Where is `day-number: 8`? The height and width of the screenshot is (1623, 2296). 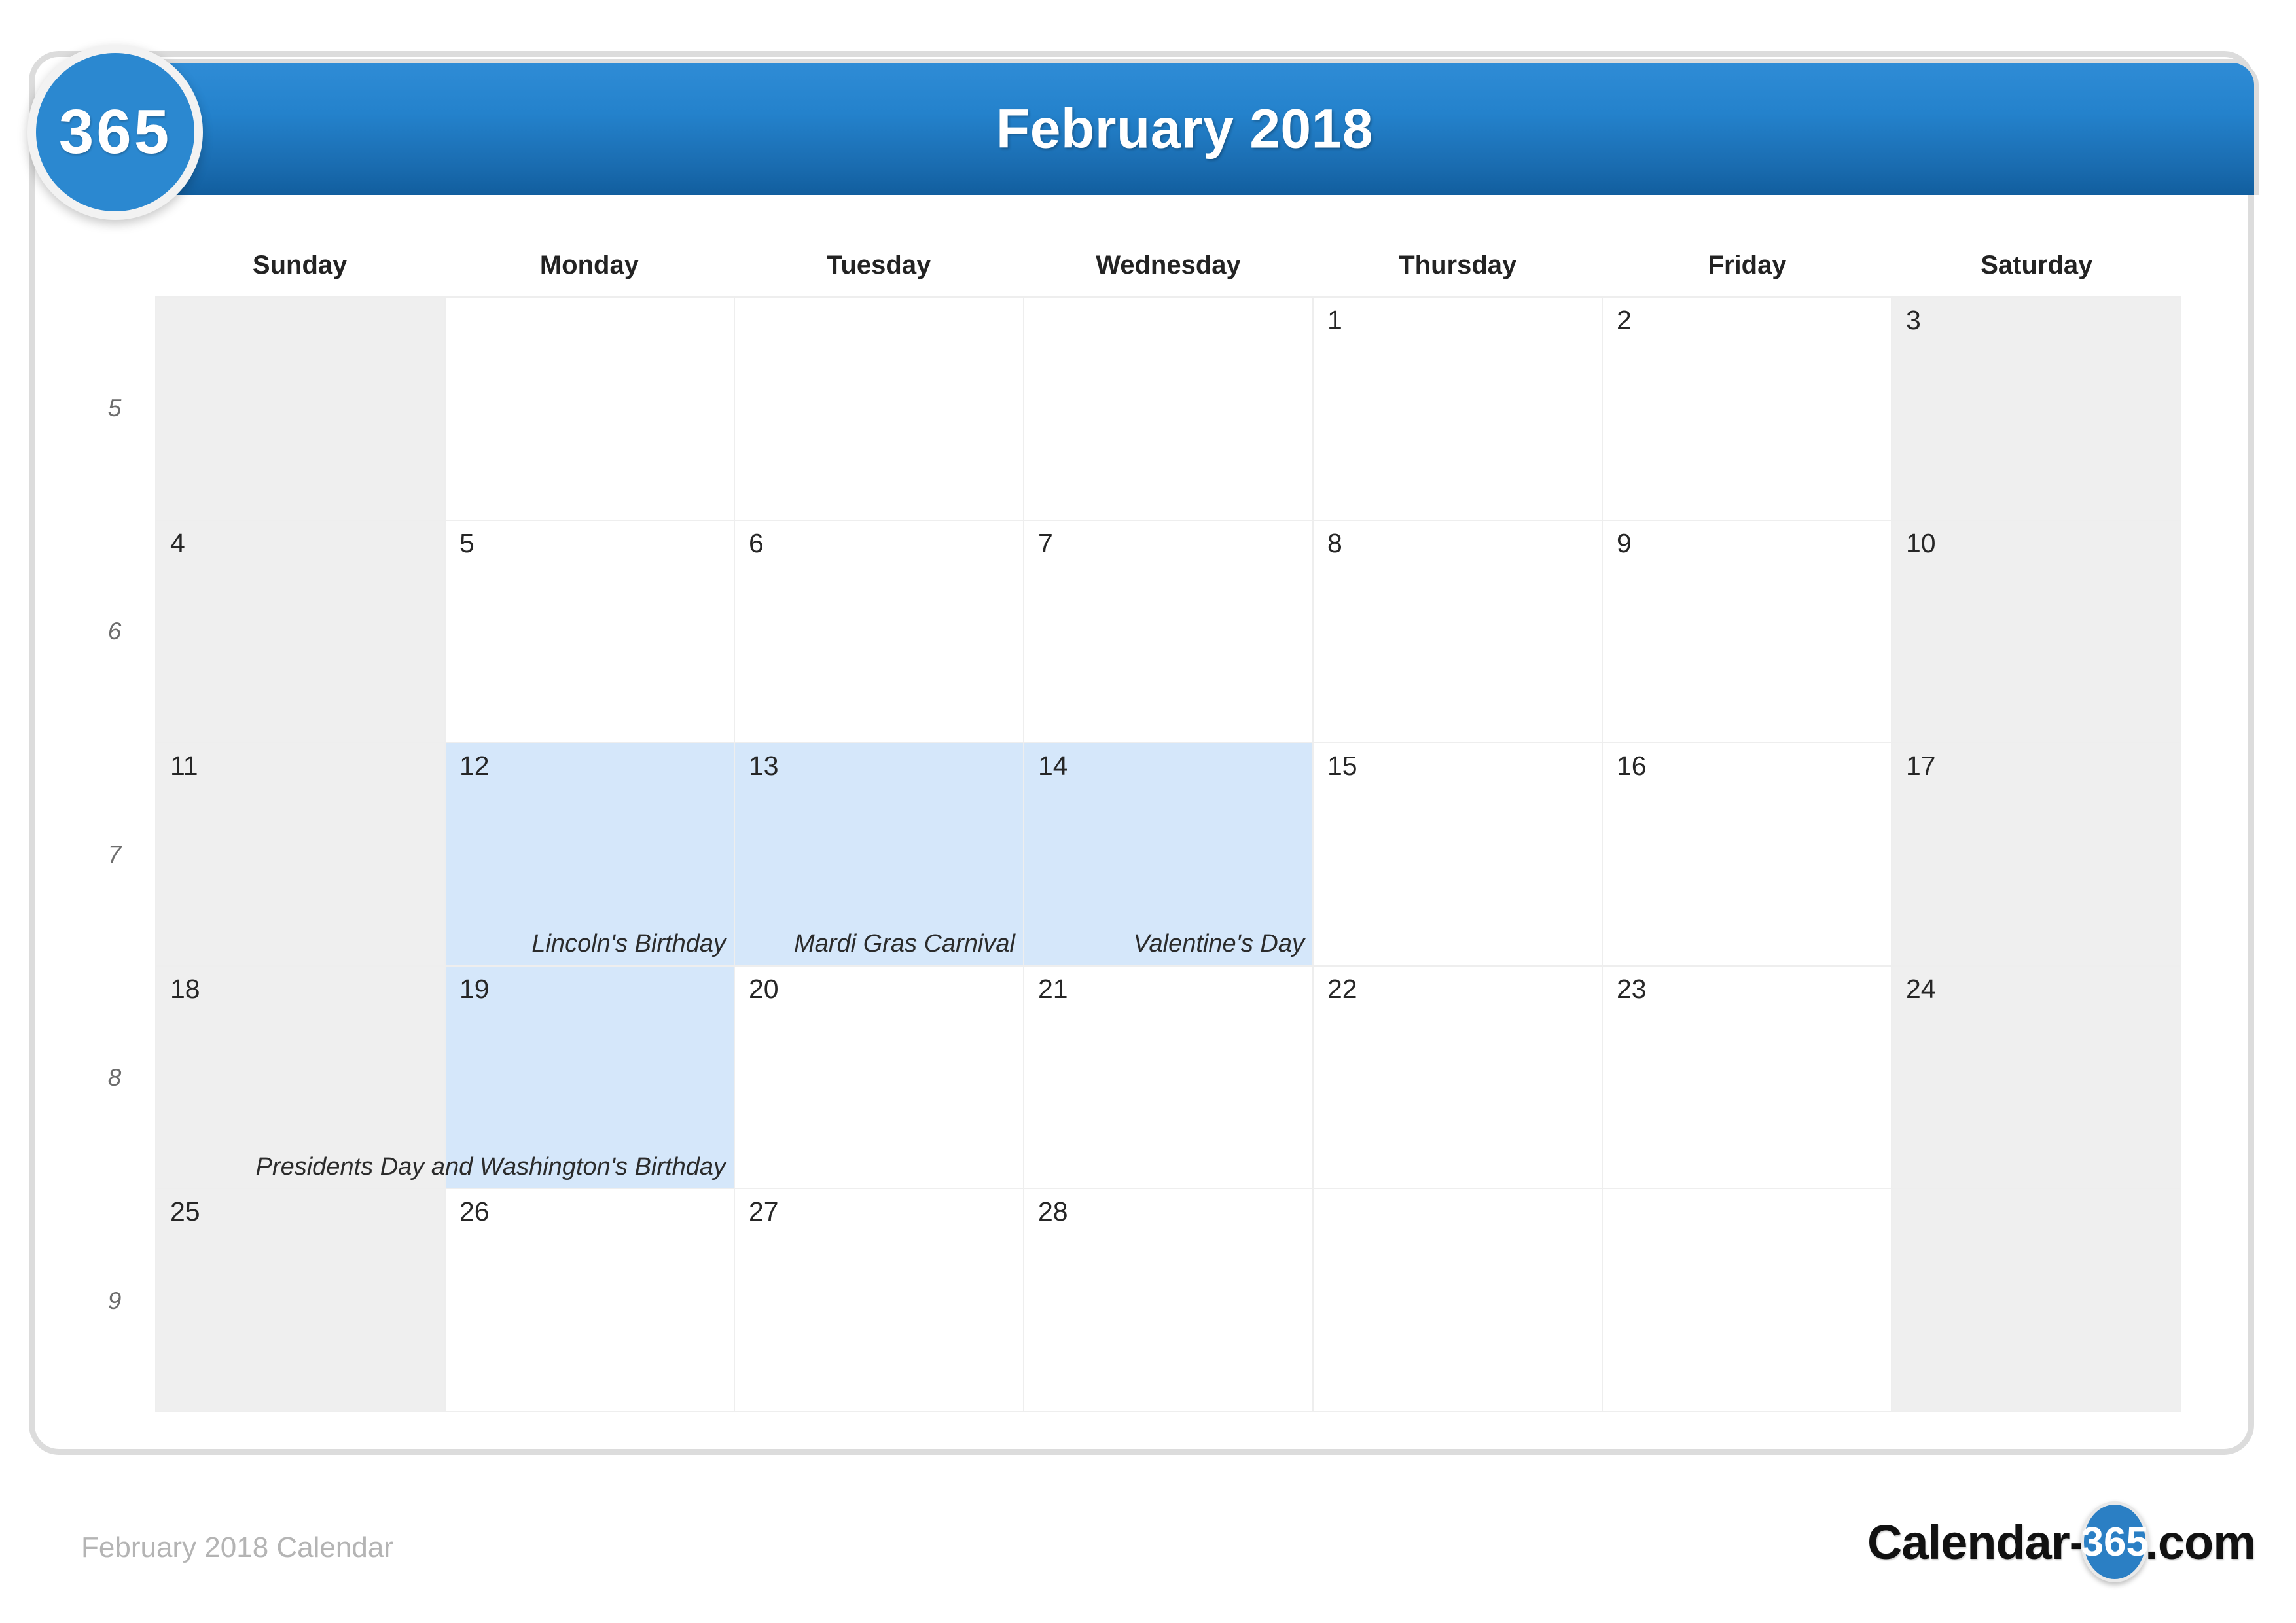
day-number: 8 is located at coordinates (1334, 542).